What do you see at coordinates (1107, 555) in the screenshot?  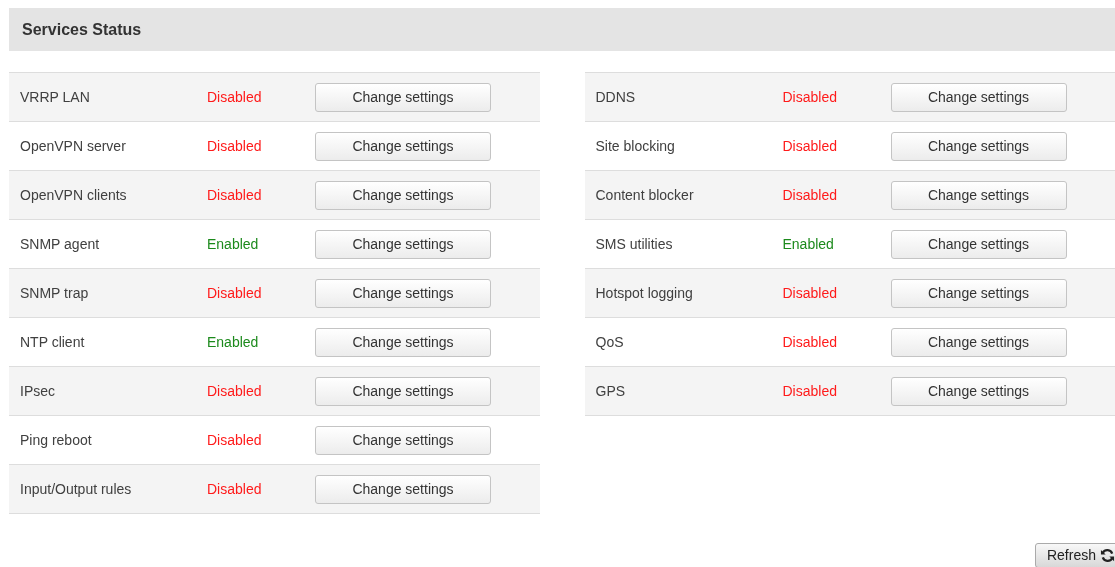 I see `refresh-icon` at bounding box center [1107, 555].